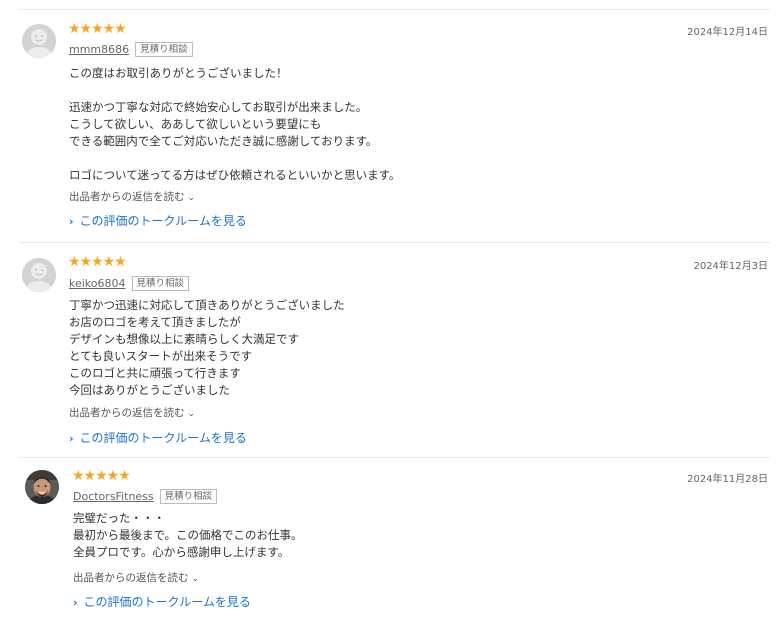  What do you see at coordinates (727, 479) in the screenshot?
I see `review-date: 2024年11月28日` at bounding box center [727, 479].